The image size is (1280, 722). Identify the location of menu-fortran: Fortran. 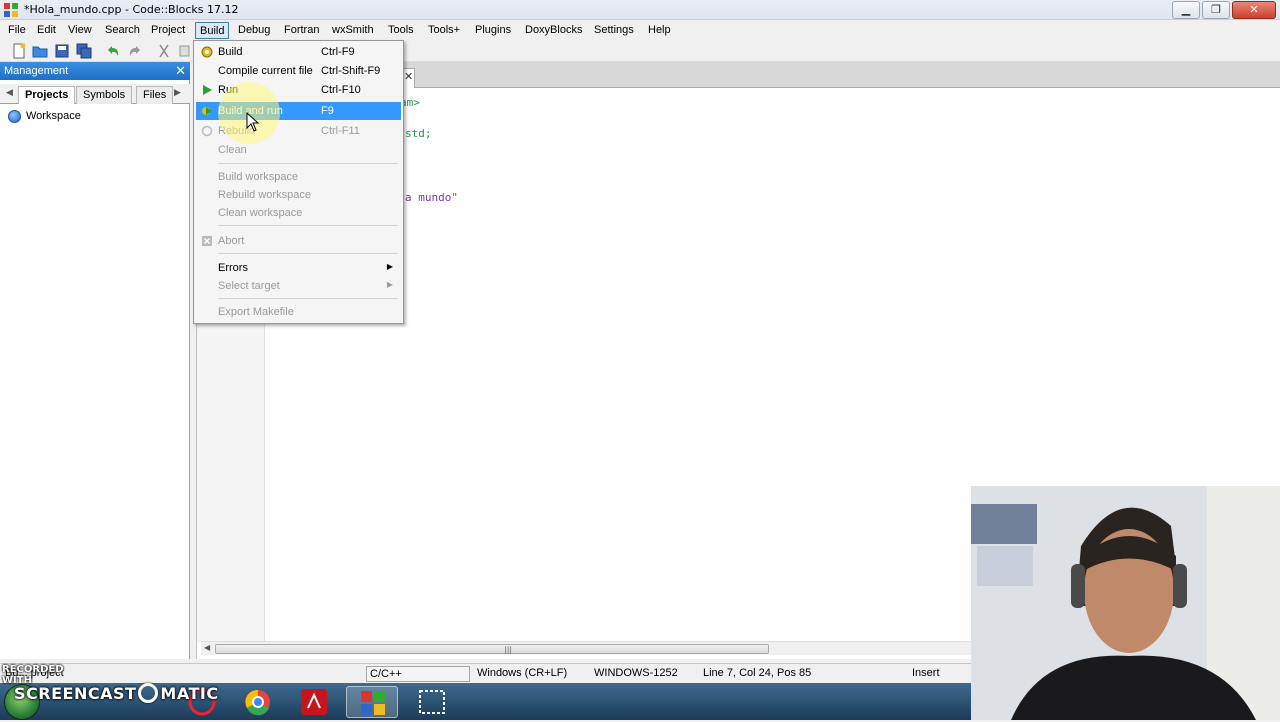
(301, 30).